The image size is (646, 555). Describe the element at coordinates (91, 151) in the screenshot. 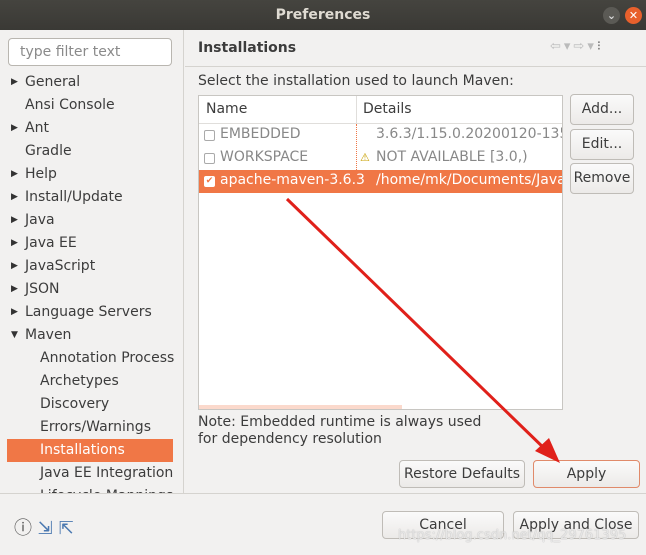

I see `tree-item: Gradle` at that location.